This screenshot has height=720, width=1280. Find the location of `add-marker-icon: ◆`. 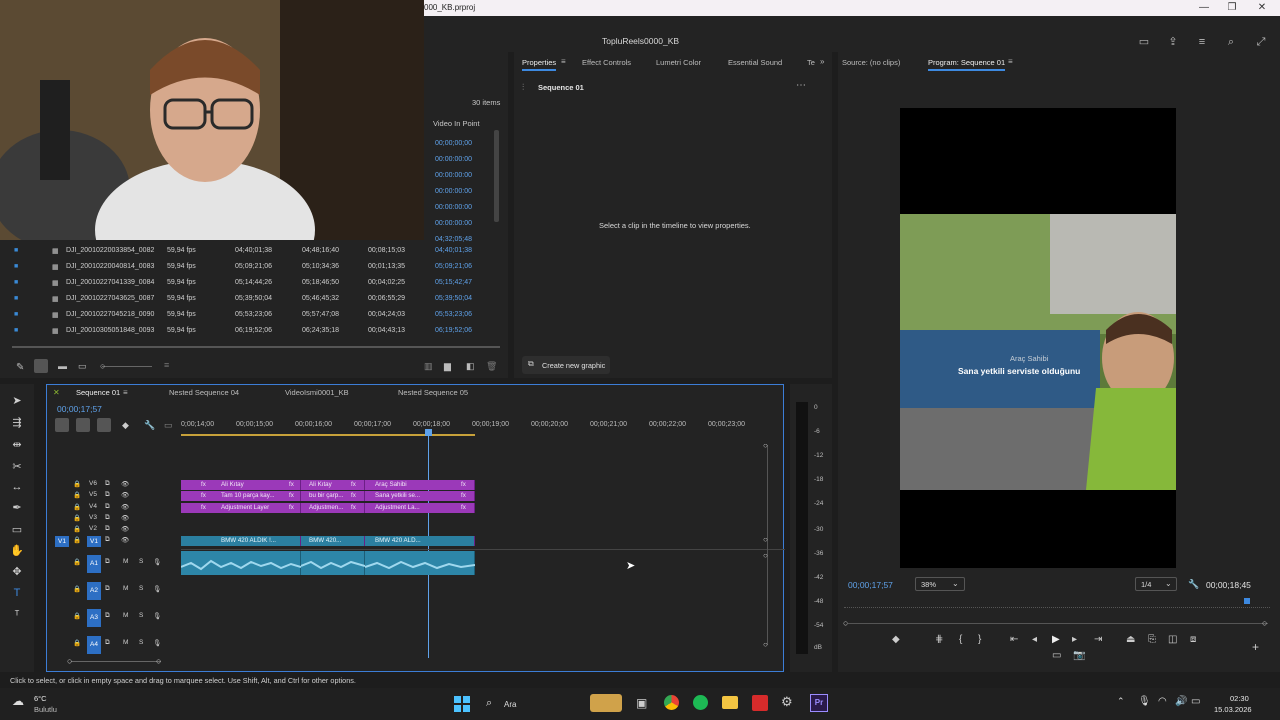

add-marker-icon: ◆ is located at coordinates (896, 639).